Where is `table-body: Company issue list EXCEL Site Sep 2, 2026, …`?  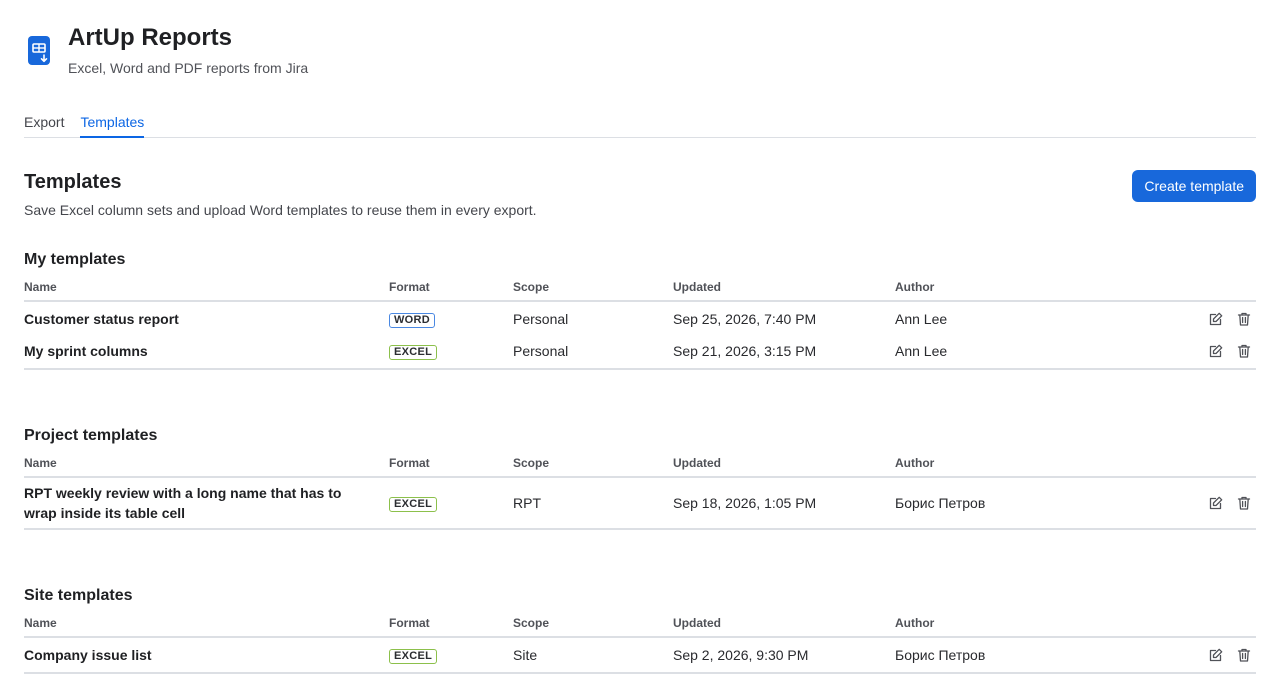 table-body: Company issue list EXCEL Site Sep 2, 2026, … is located at coordinates (640, 656).